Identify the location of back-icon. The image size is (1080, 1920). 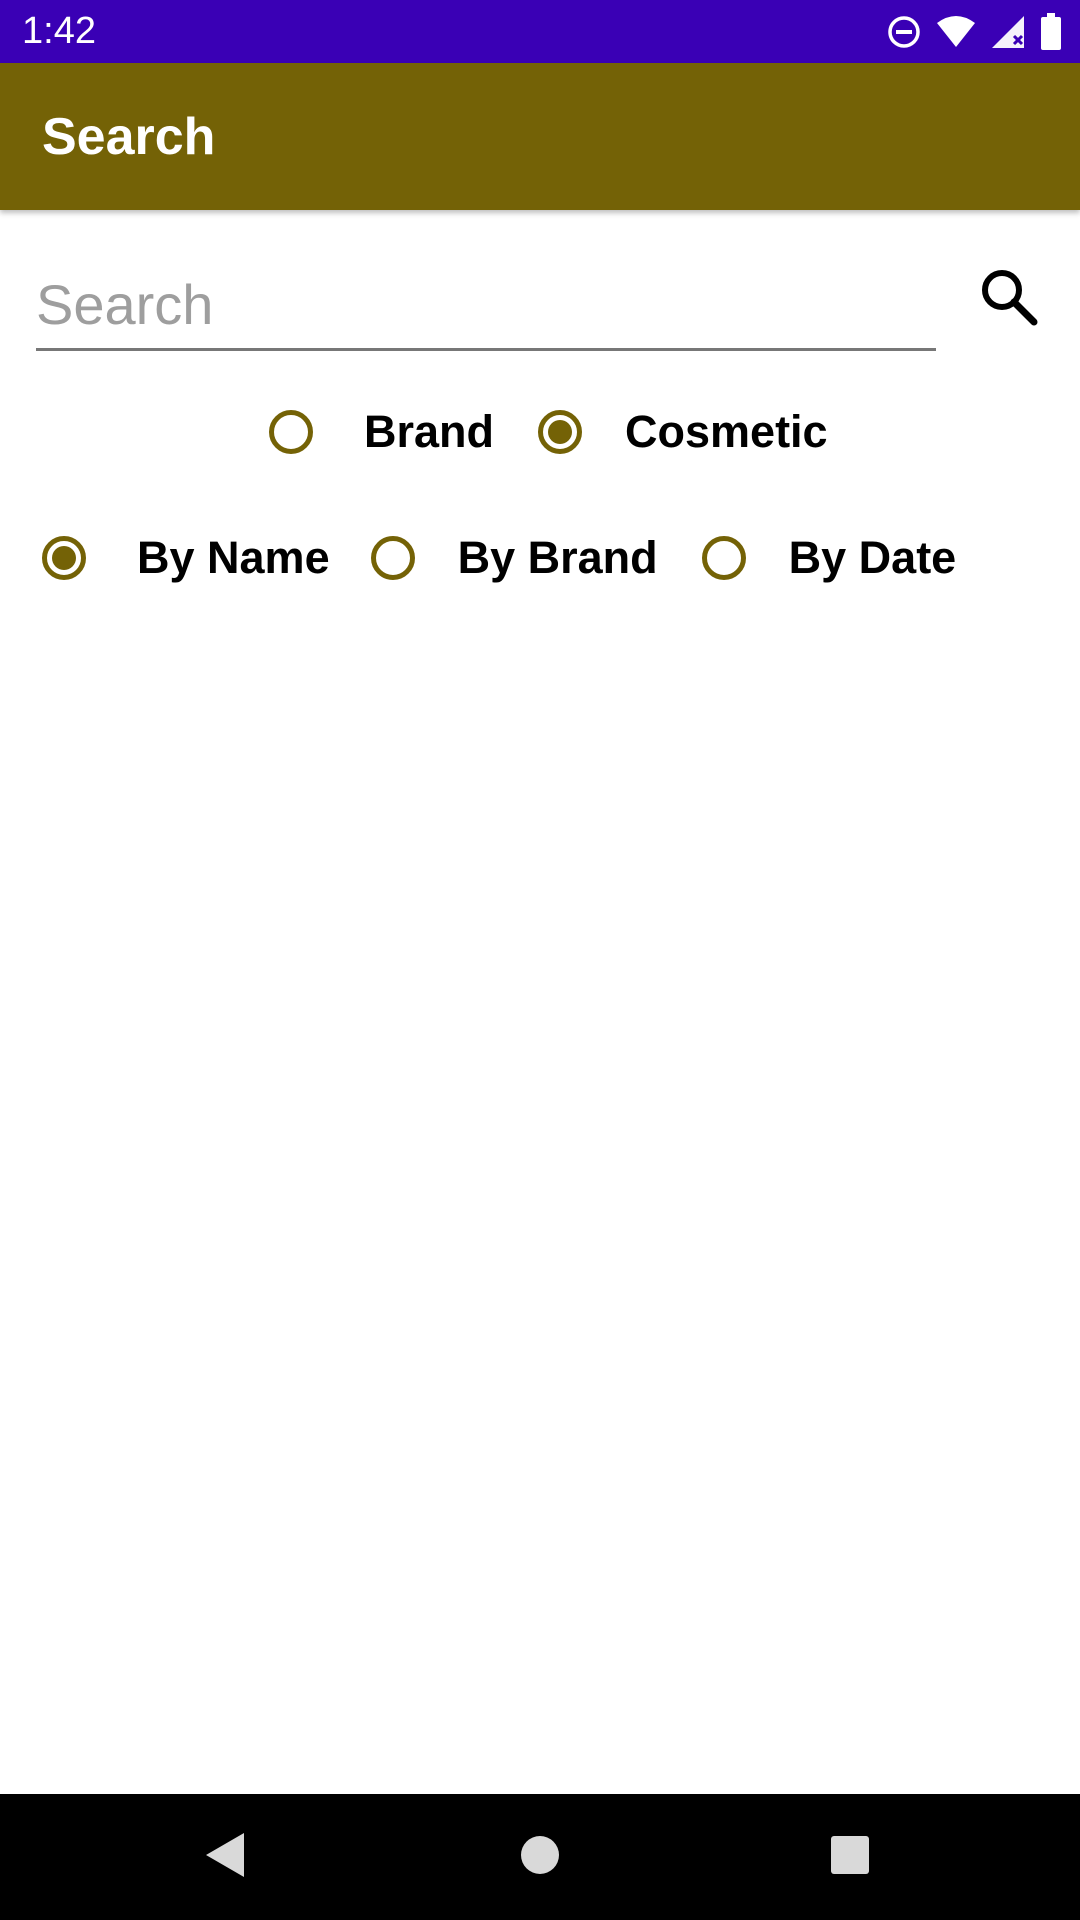
(224, 1857).